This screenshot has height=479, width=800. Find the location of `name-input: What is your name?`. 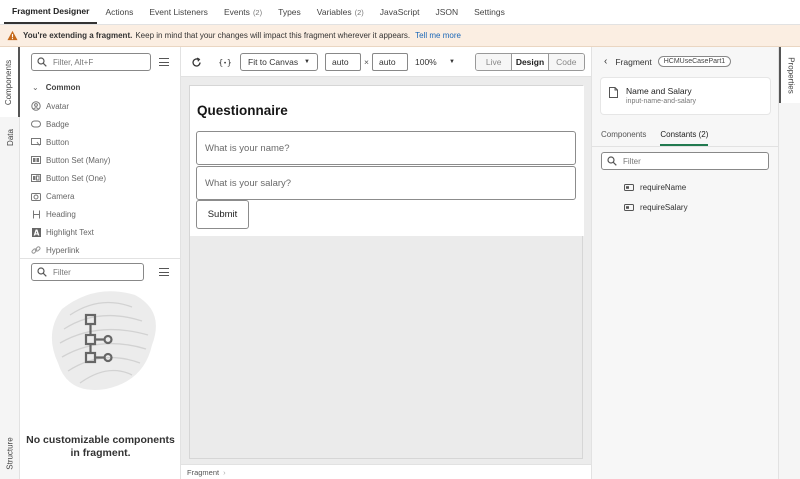

name-input: What is your name? is located at coordinates (386, 148).